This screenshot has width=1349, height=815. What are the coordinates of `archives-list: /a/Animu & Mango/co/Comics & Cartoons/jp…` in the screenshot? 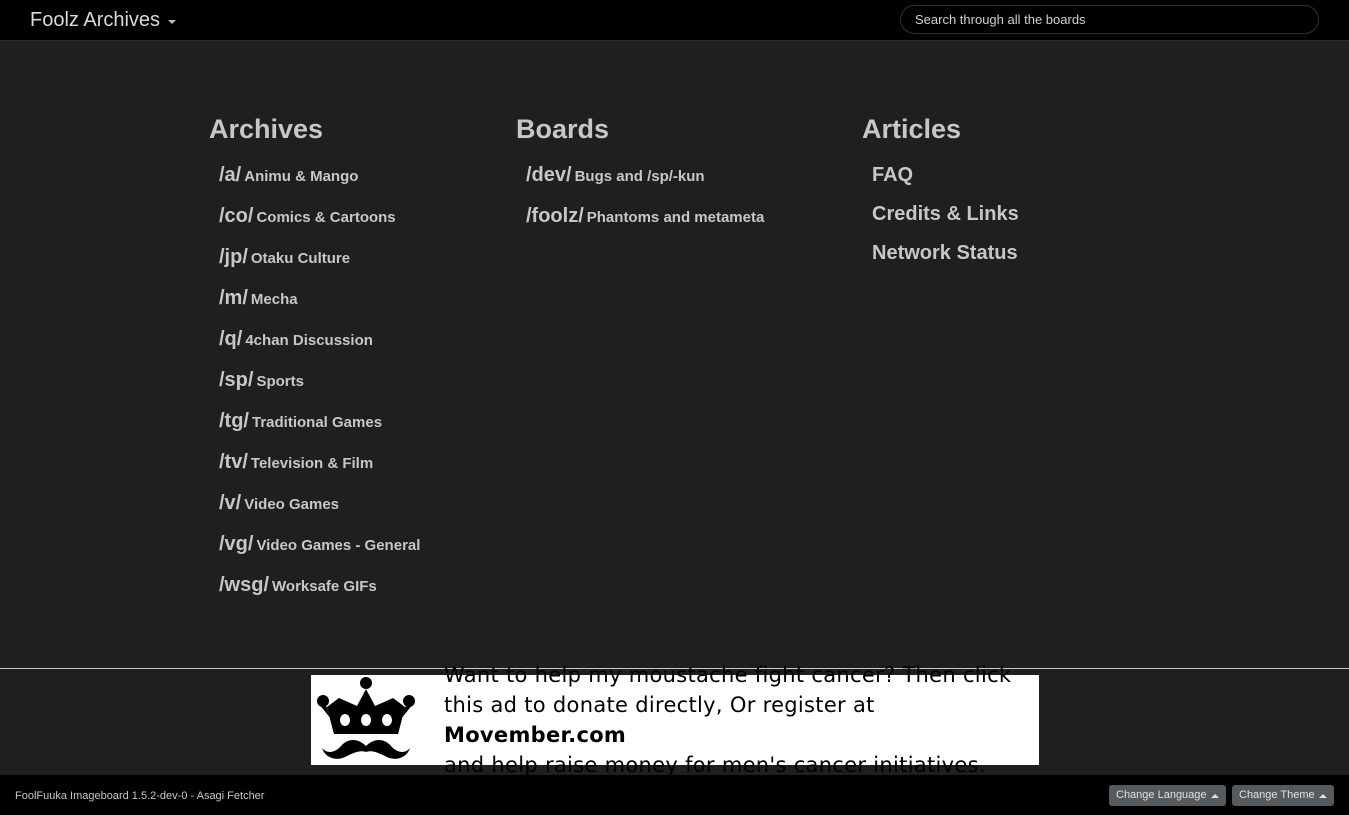 It's located at (314, 388).